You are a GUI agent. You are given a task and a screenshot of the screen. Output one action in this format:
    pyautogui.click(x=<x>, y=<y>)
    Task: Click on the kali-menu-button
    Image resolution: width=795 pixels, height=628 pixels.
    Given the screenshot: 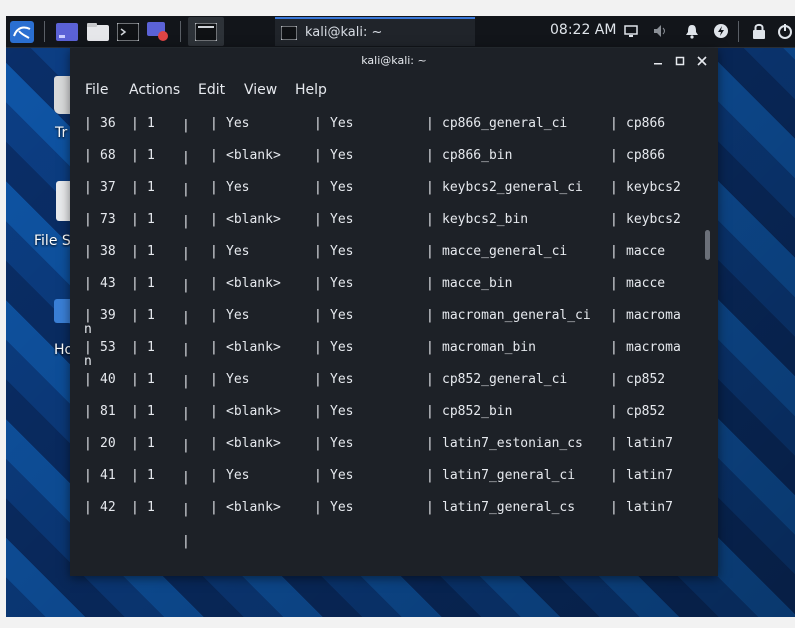 What is the action you would take?
    pyautogui.click(x=22, y=31)
    